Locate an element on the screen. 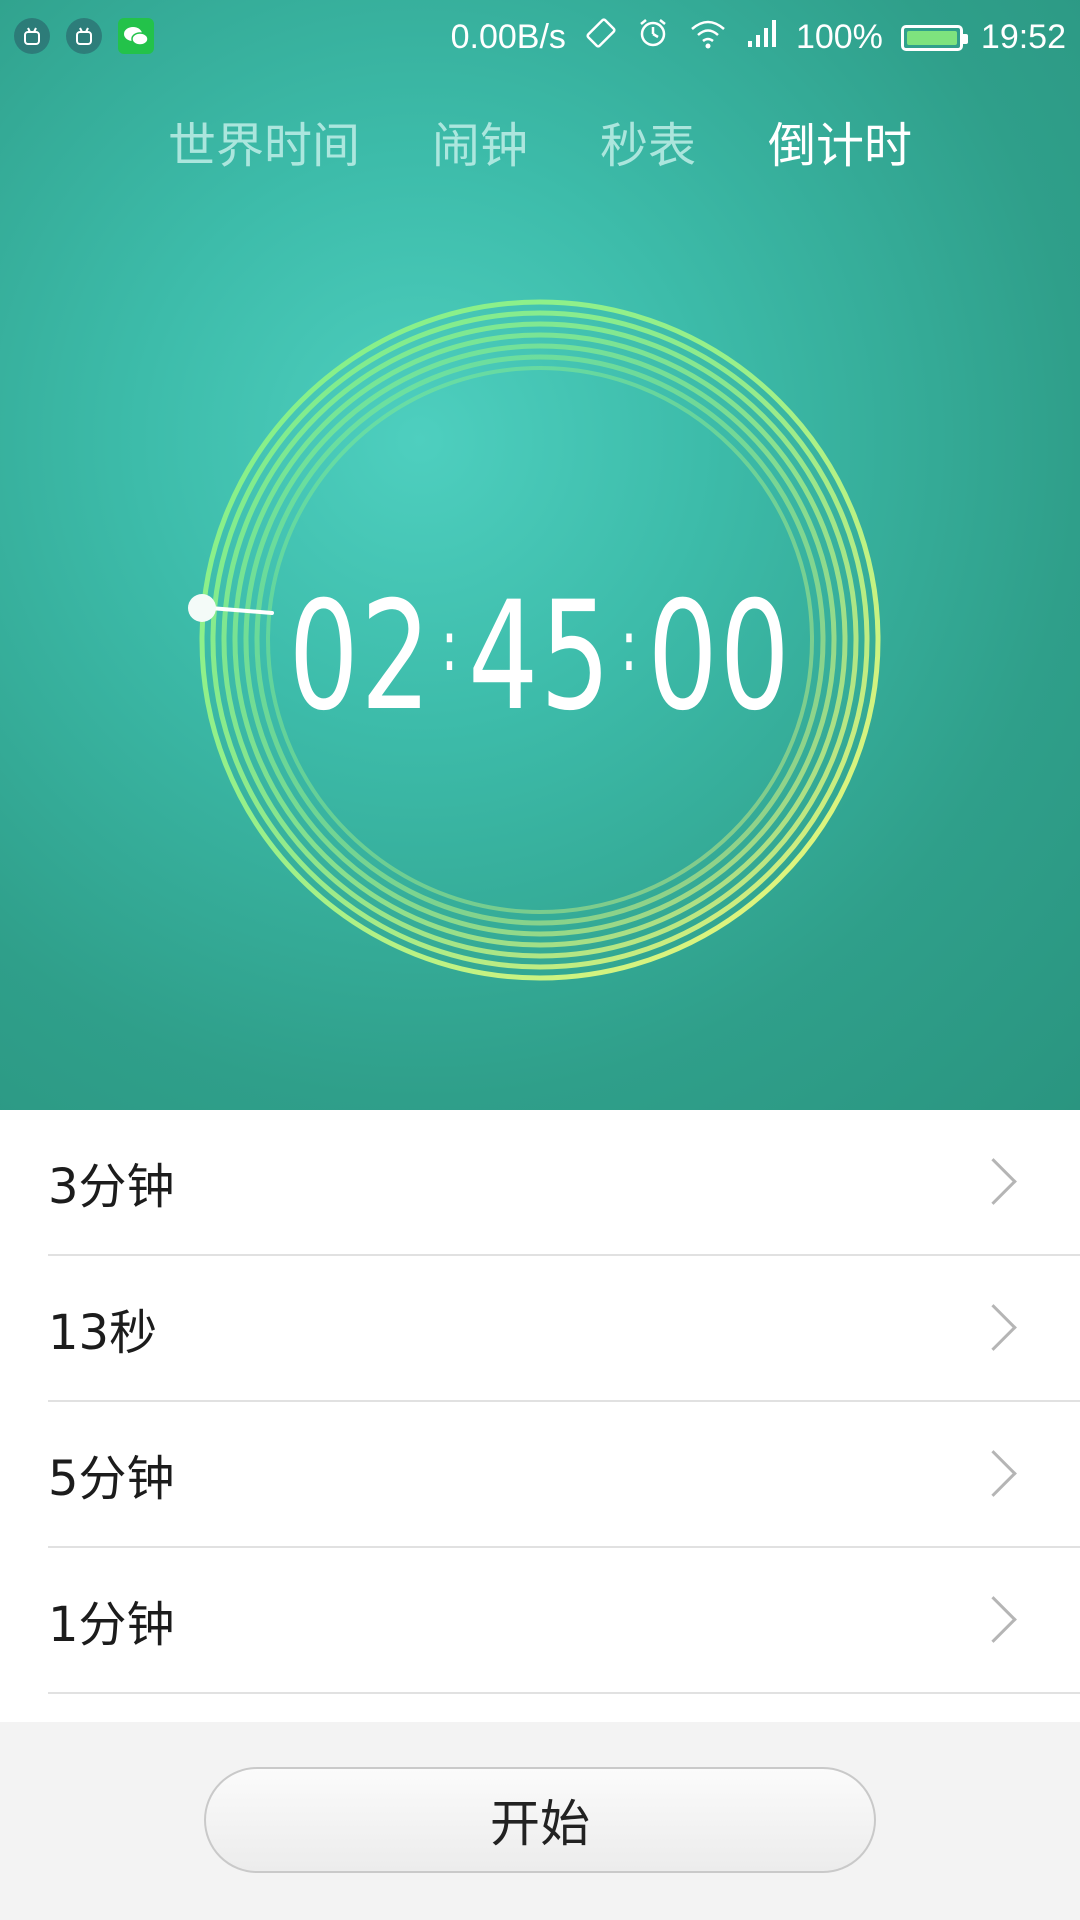 Image resolution: width=1080 pixels, height=1920 pixels. preset-label: 1分钟 is located at coordinates (111, 1625).